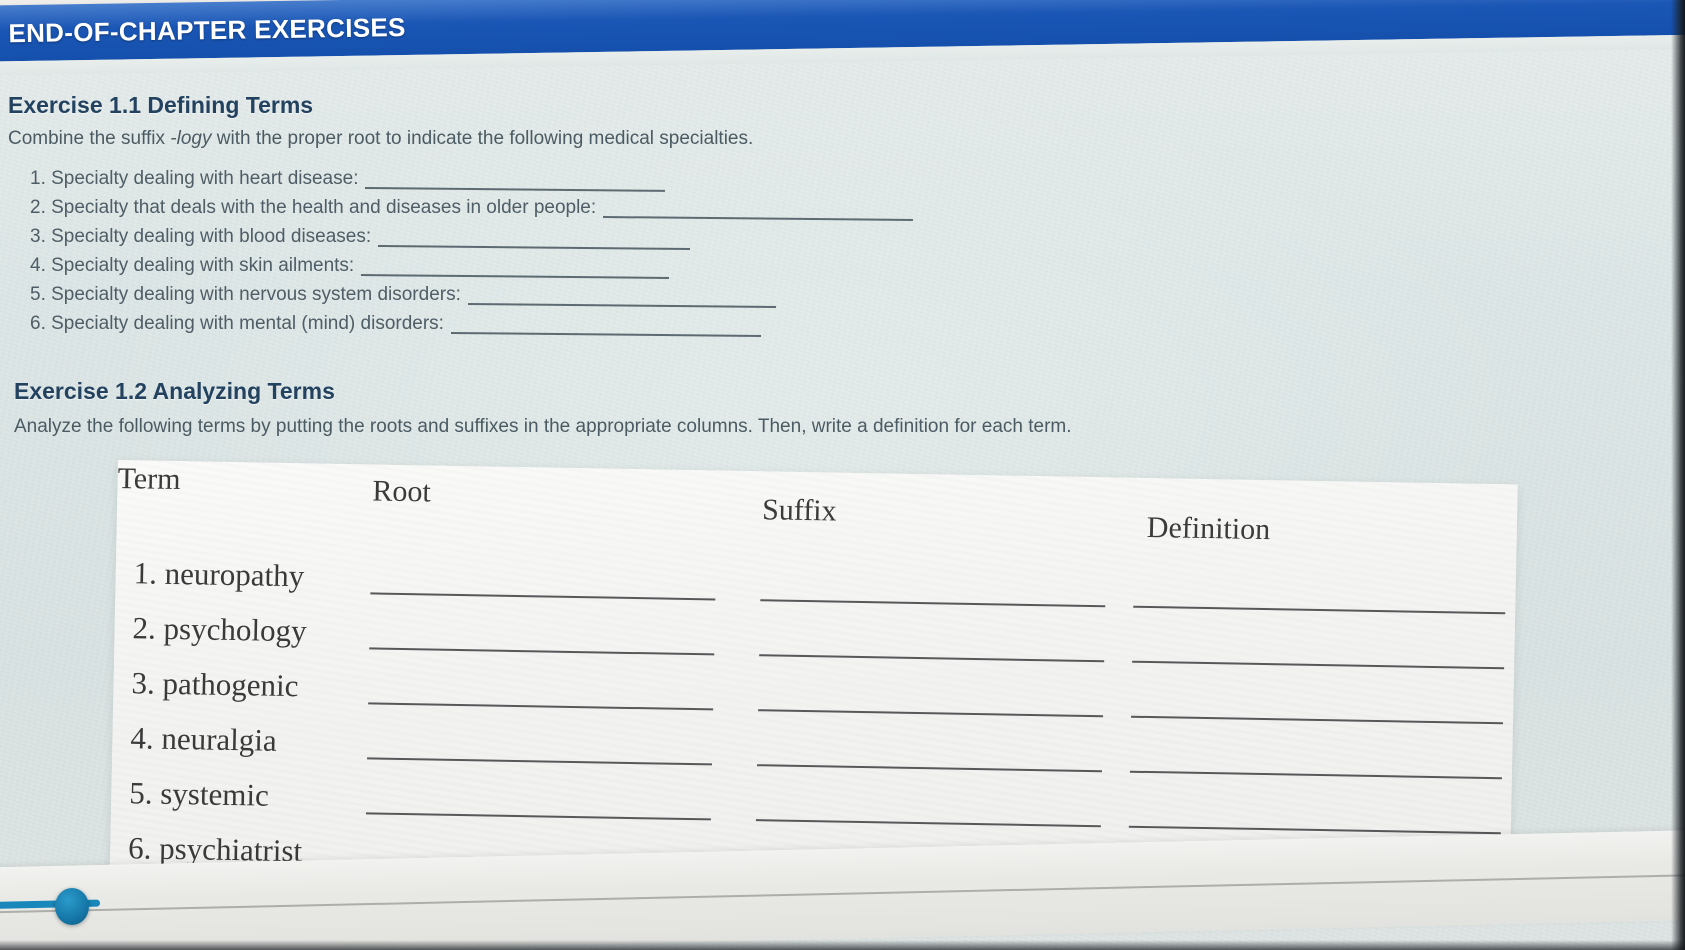 The width and height of the screenshot is (1685, 950). What do you see at coordinates (192, 265) in the screenshot?
I see `item-label: 4. Specialty dealing with skin ailments:` at bounding box center [192, 265].